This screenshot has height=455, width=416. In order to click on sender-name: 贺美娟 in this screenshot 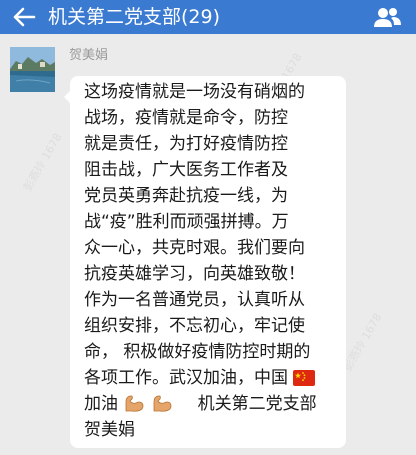, I will do `click(89, 55)`.